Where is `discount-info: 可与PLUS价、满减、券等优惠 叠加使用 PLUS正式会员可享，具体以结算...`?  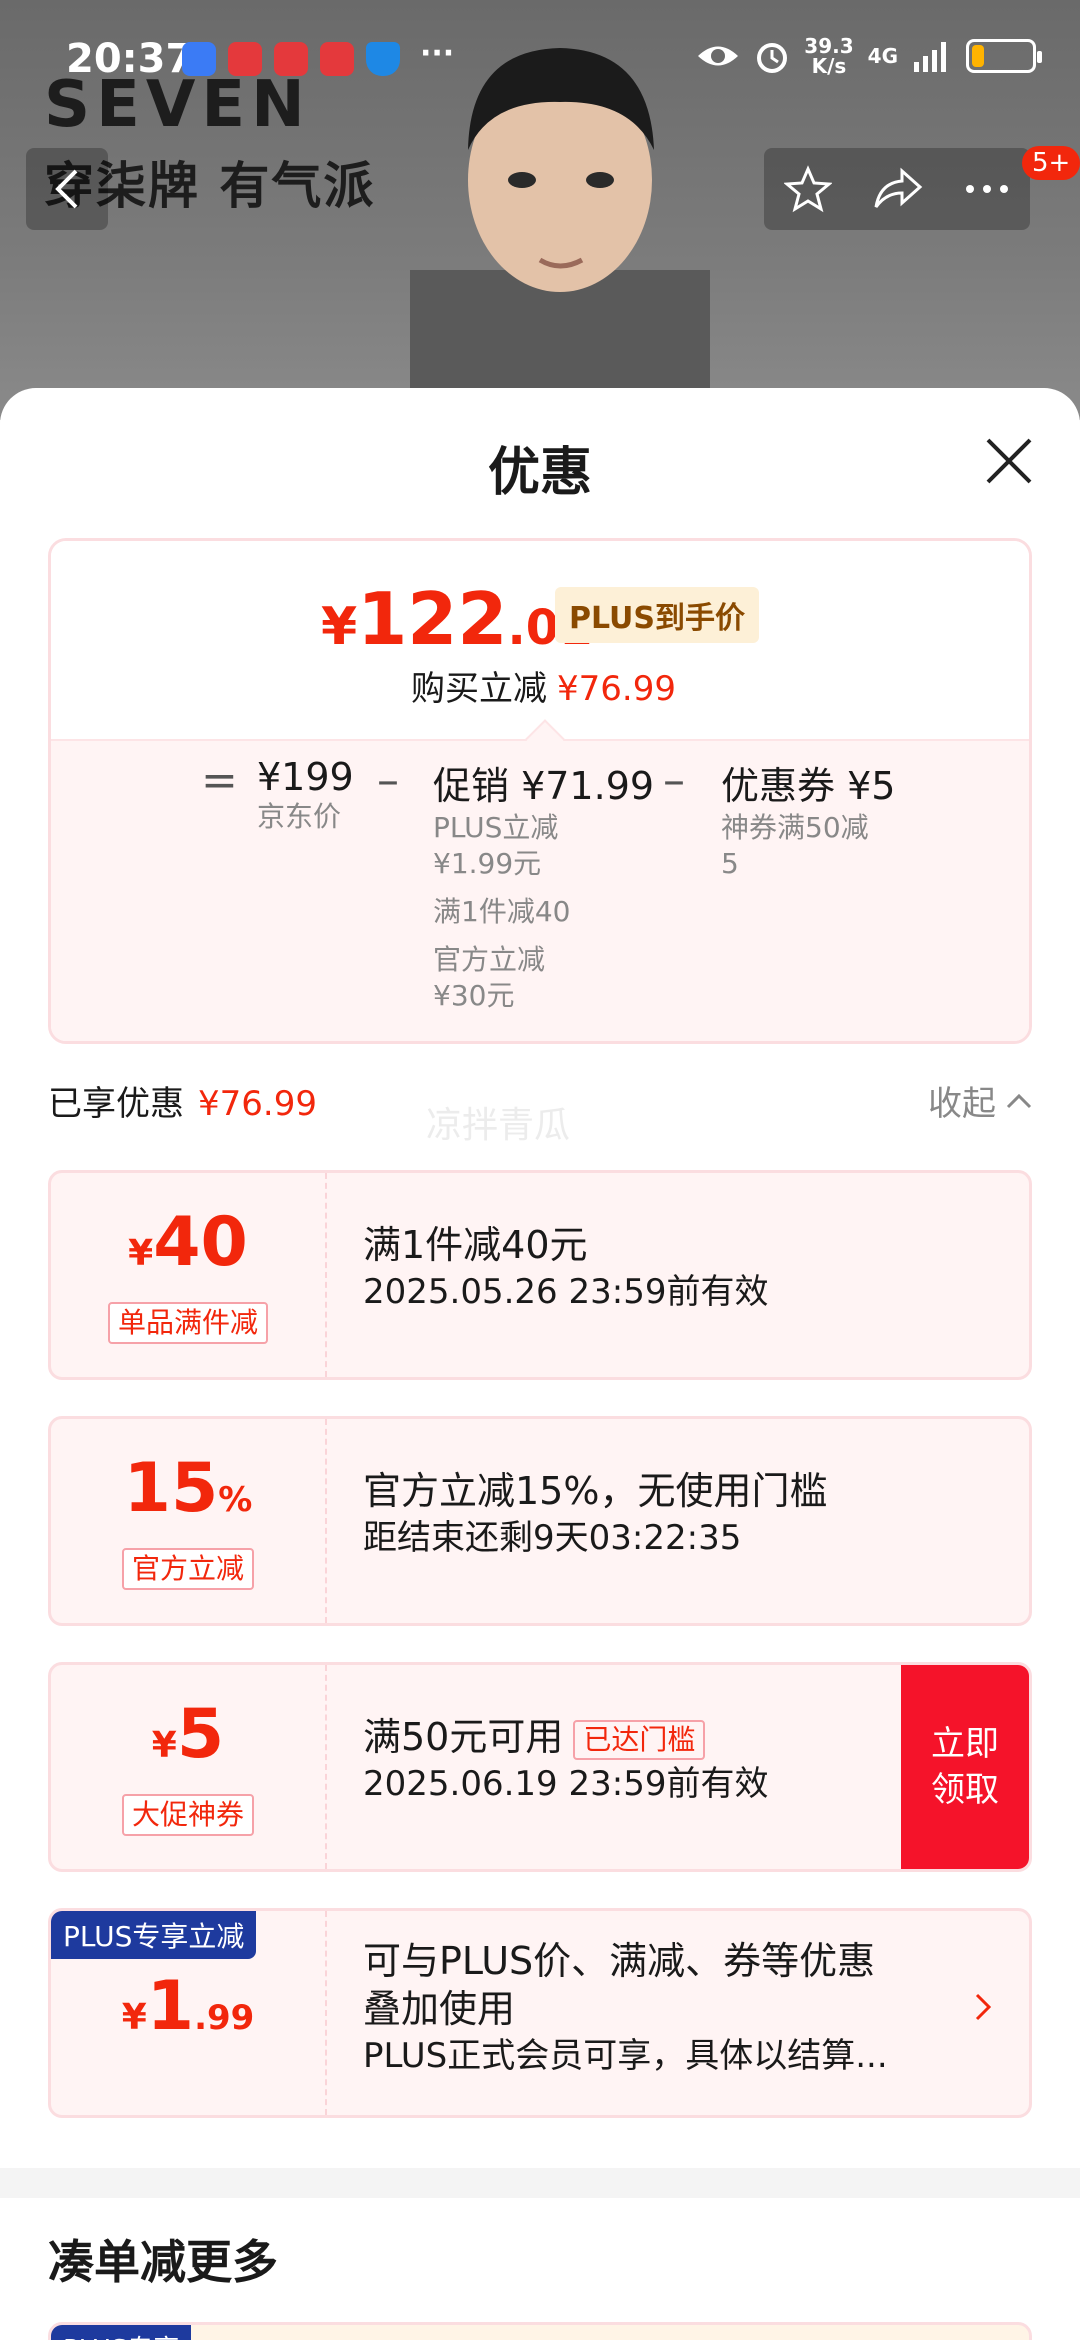 discount-info: 可与PLUS价、满减、券等优惠 叠加使用 PLUS正式会员可享，具体以结算... is located at coordinates (656, 2008).